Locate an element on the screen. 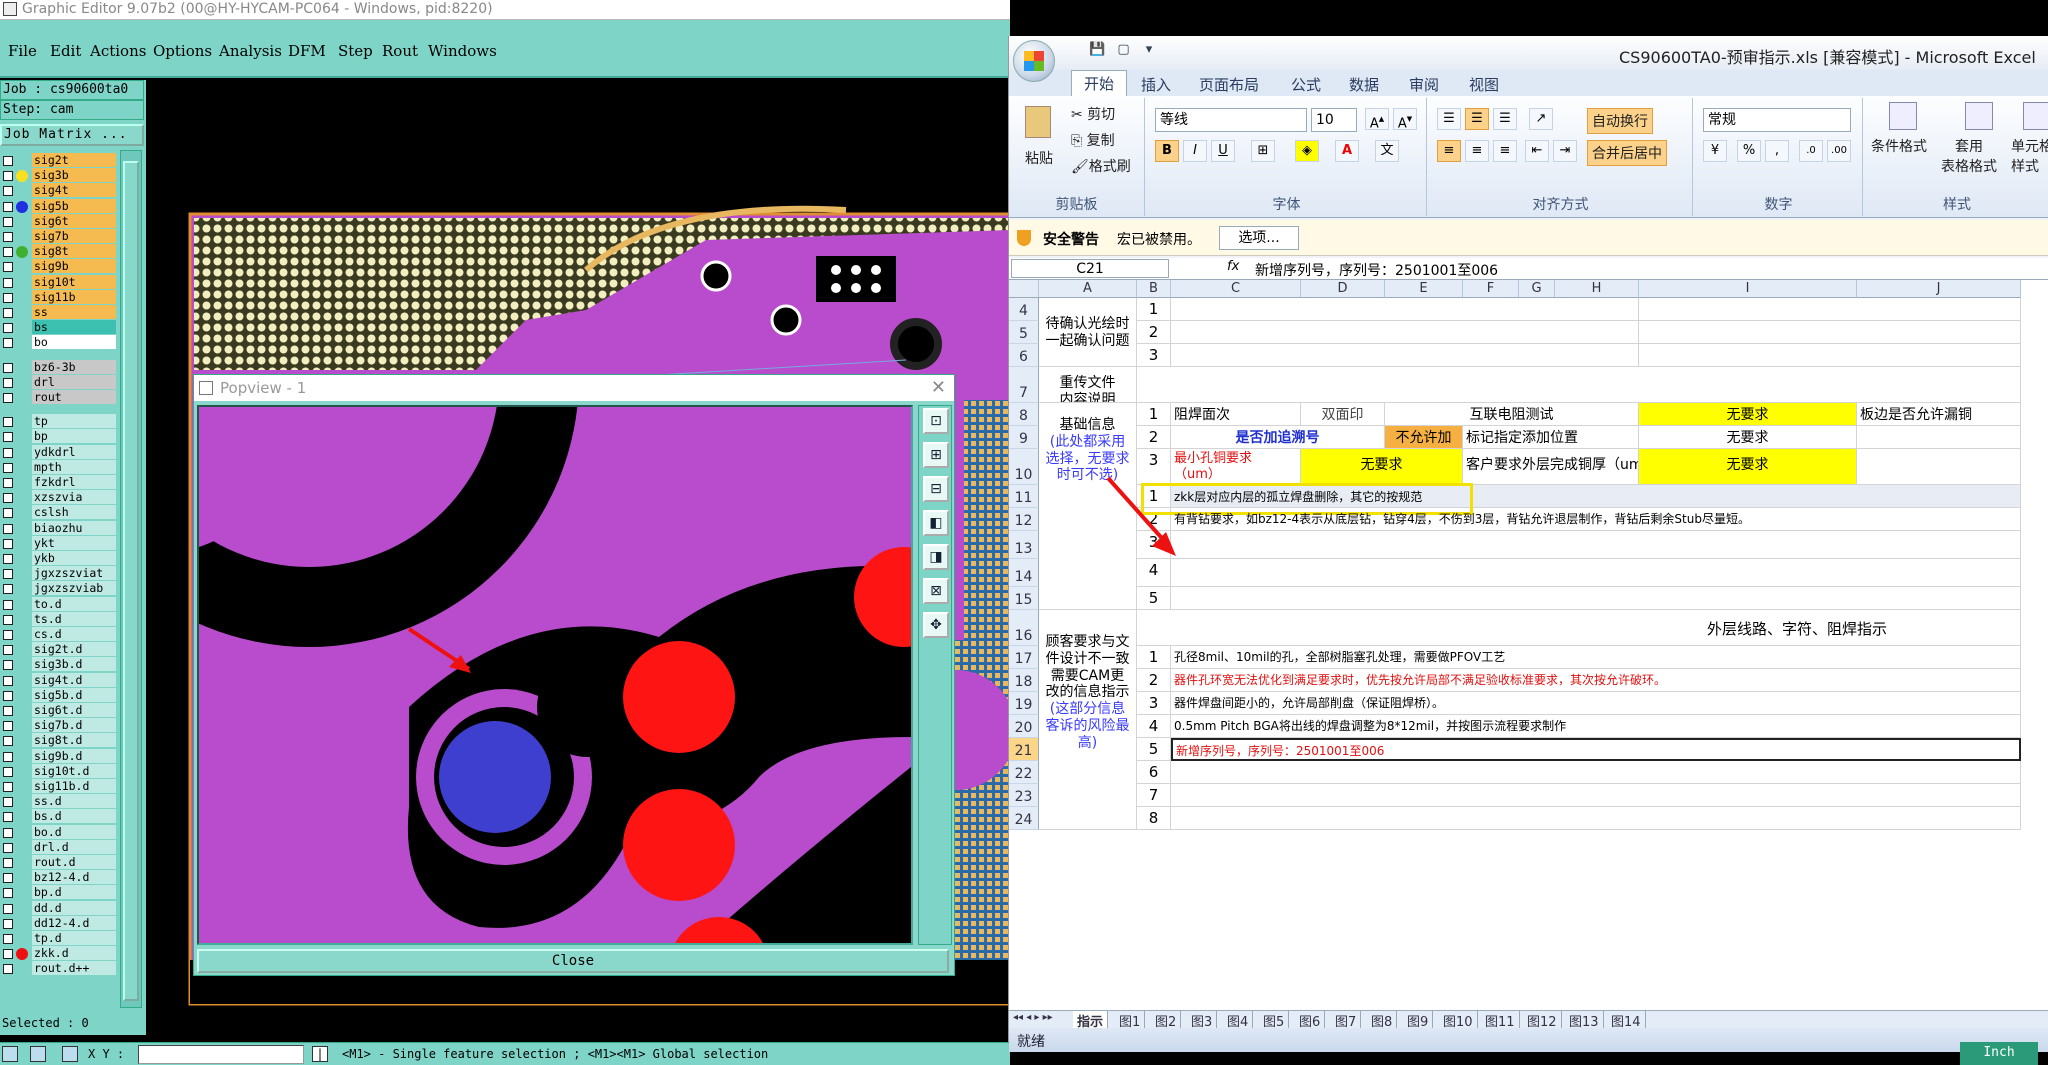  align-top-icon: ☰ is located at coordinates (1449, 119).